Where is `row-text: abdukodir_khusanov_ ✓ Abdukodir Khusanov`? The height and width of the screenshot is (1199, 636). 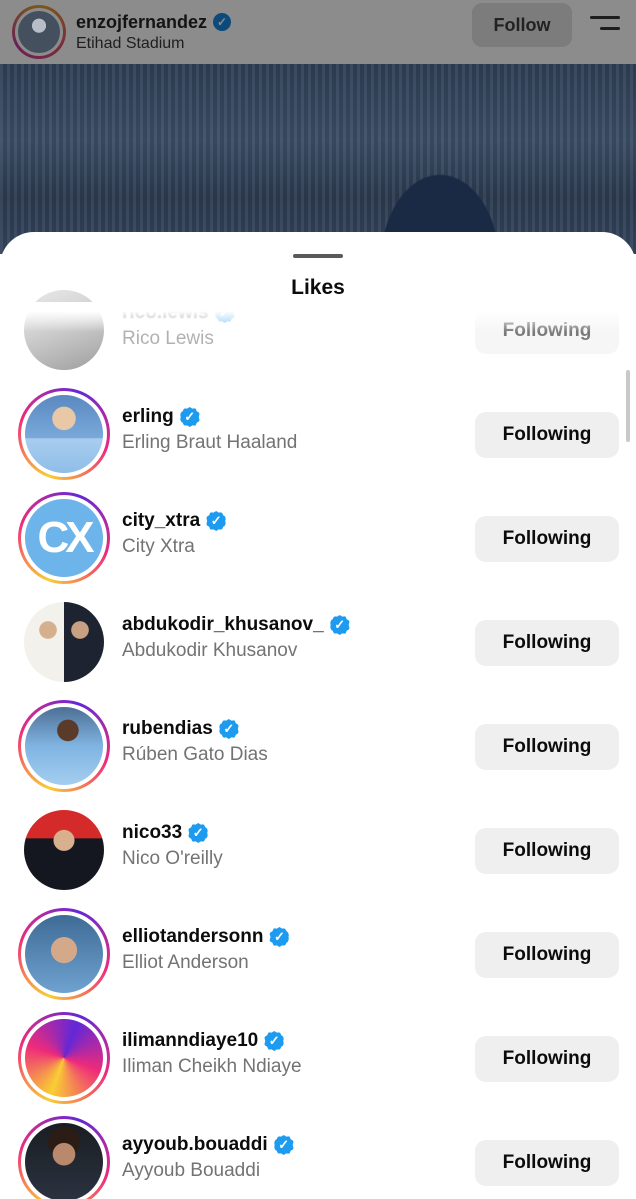 row-text: abdukodir_khusanov_ ✓ Abdukodir Khusanov is located at coordinates (236, 637).